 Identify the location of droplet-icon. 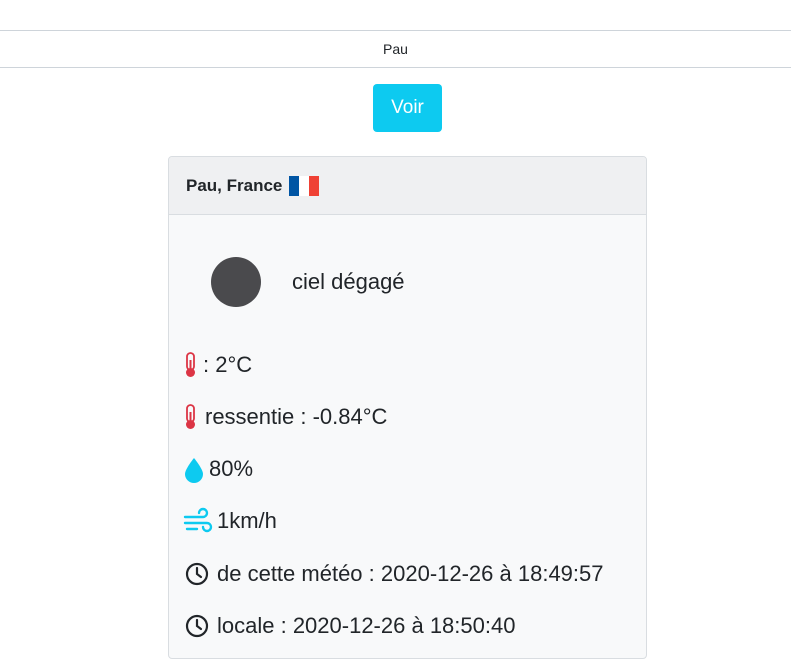
(194, 470).